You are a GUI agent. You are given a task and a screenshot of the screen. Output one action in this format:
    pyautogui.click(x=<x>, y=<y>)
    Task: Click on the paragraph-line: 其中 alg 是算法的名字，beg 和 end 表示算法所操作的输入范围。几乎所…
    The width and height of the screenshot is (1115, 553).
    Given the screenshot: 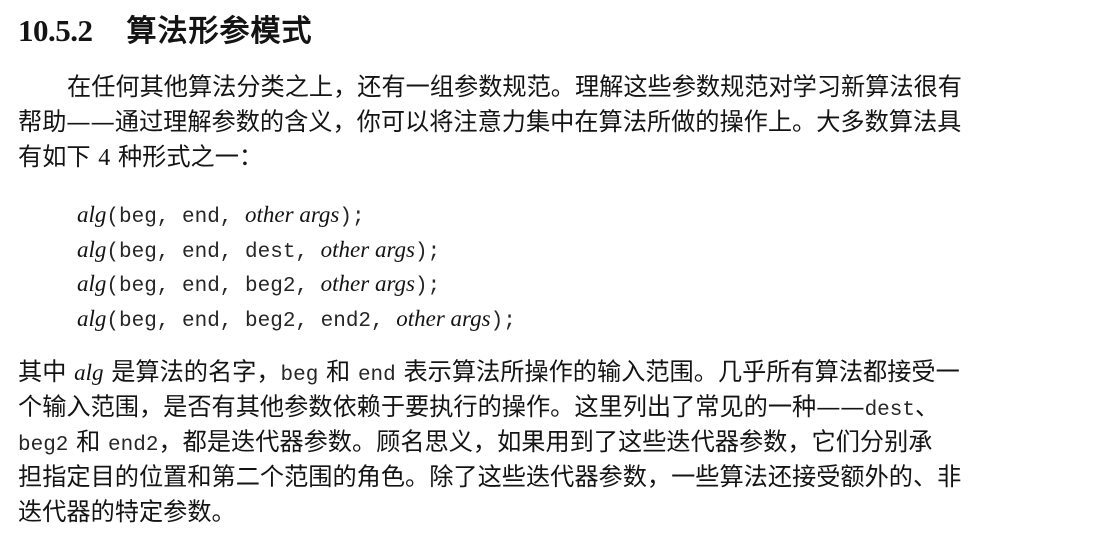 What is the action you would take?
    pyautogui.click(x=560, y=372)
    